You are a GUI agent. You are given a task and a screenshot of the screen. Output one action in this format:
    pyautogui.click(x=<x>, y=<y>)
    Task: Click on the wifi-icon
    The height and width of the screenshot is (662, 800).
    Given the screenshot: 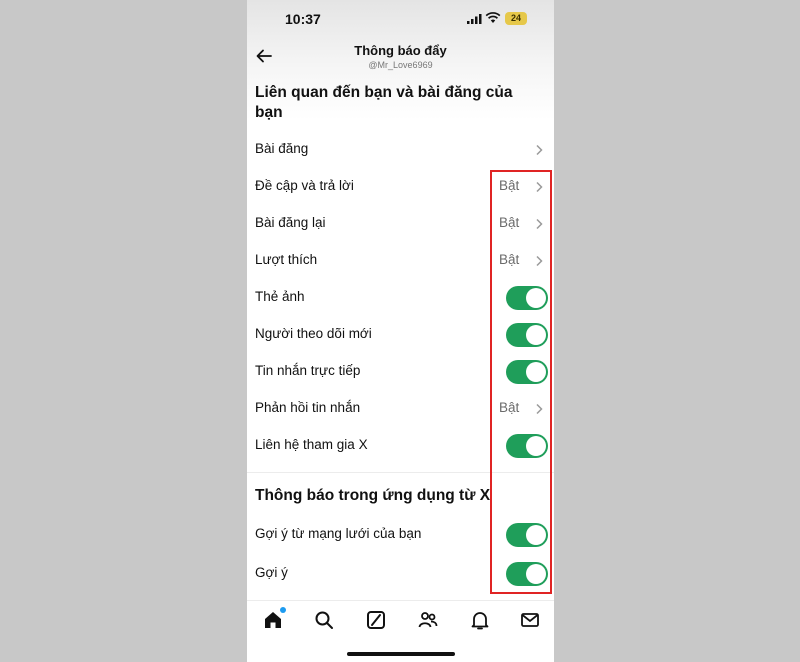 What is the action you would take?
    pyautogui.click(x=493, y=17)
    